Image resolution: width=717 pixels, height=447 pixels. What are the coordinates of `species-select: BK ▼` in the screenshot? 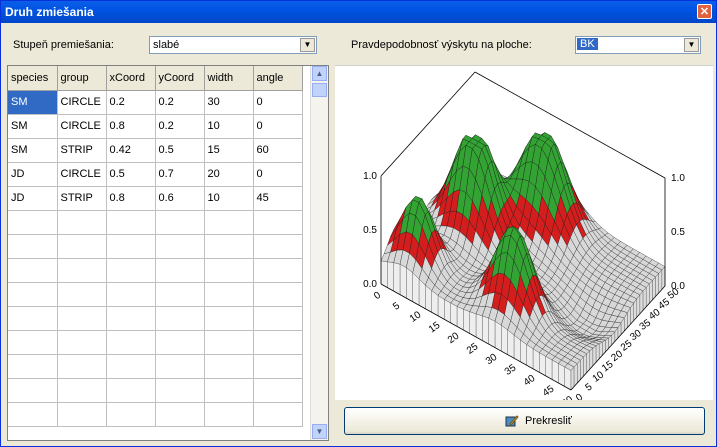 It's located at (638, 45).